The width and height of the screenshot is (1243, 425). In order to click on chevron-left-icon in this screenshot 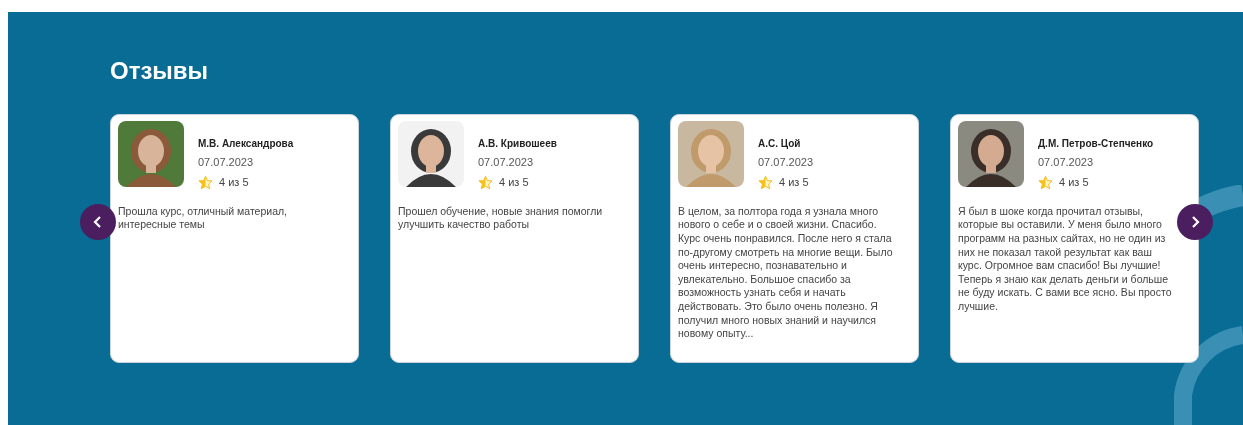, I will do `click(98, 222)`.